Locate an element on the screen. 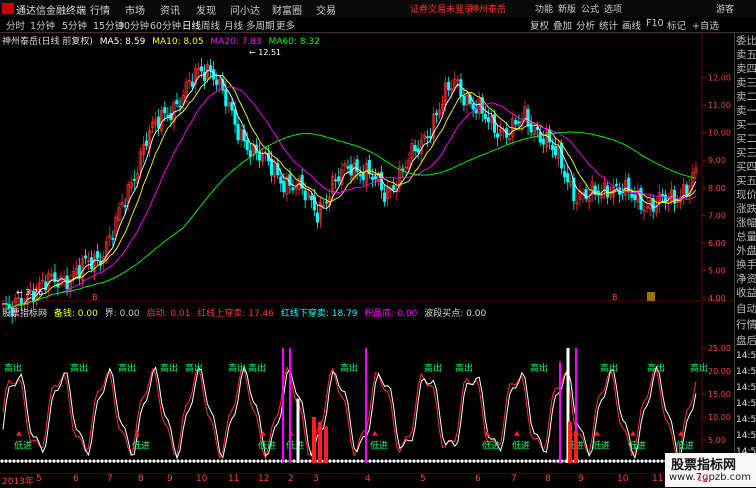 The image size is (756, 488). period-multi: 多周期 is located at coordinates (260, 25).